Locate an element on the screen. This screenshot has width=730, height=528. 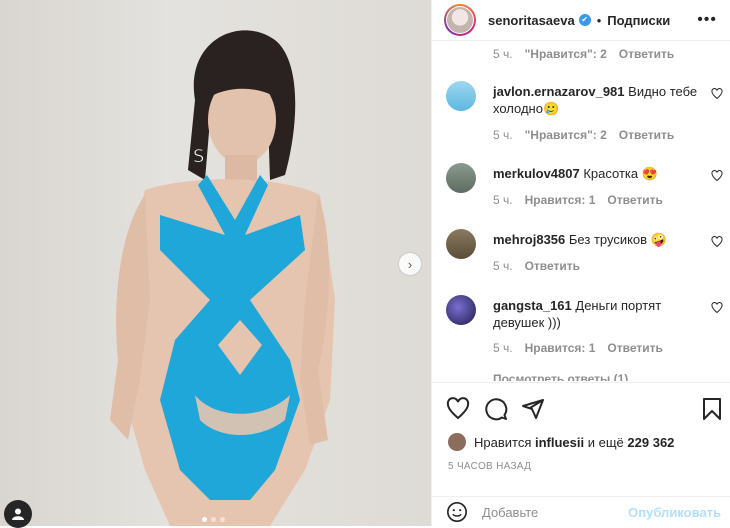
likes-prefix: Нравится is located at coordinates (503, 442).